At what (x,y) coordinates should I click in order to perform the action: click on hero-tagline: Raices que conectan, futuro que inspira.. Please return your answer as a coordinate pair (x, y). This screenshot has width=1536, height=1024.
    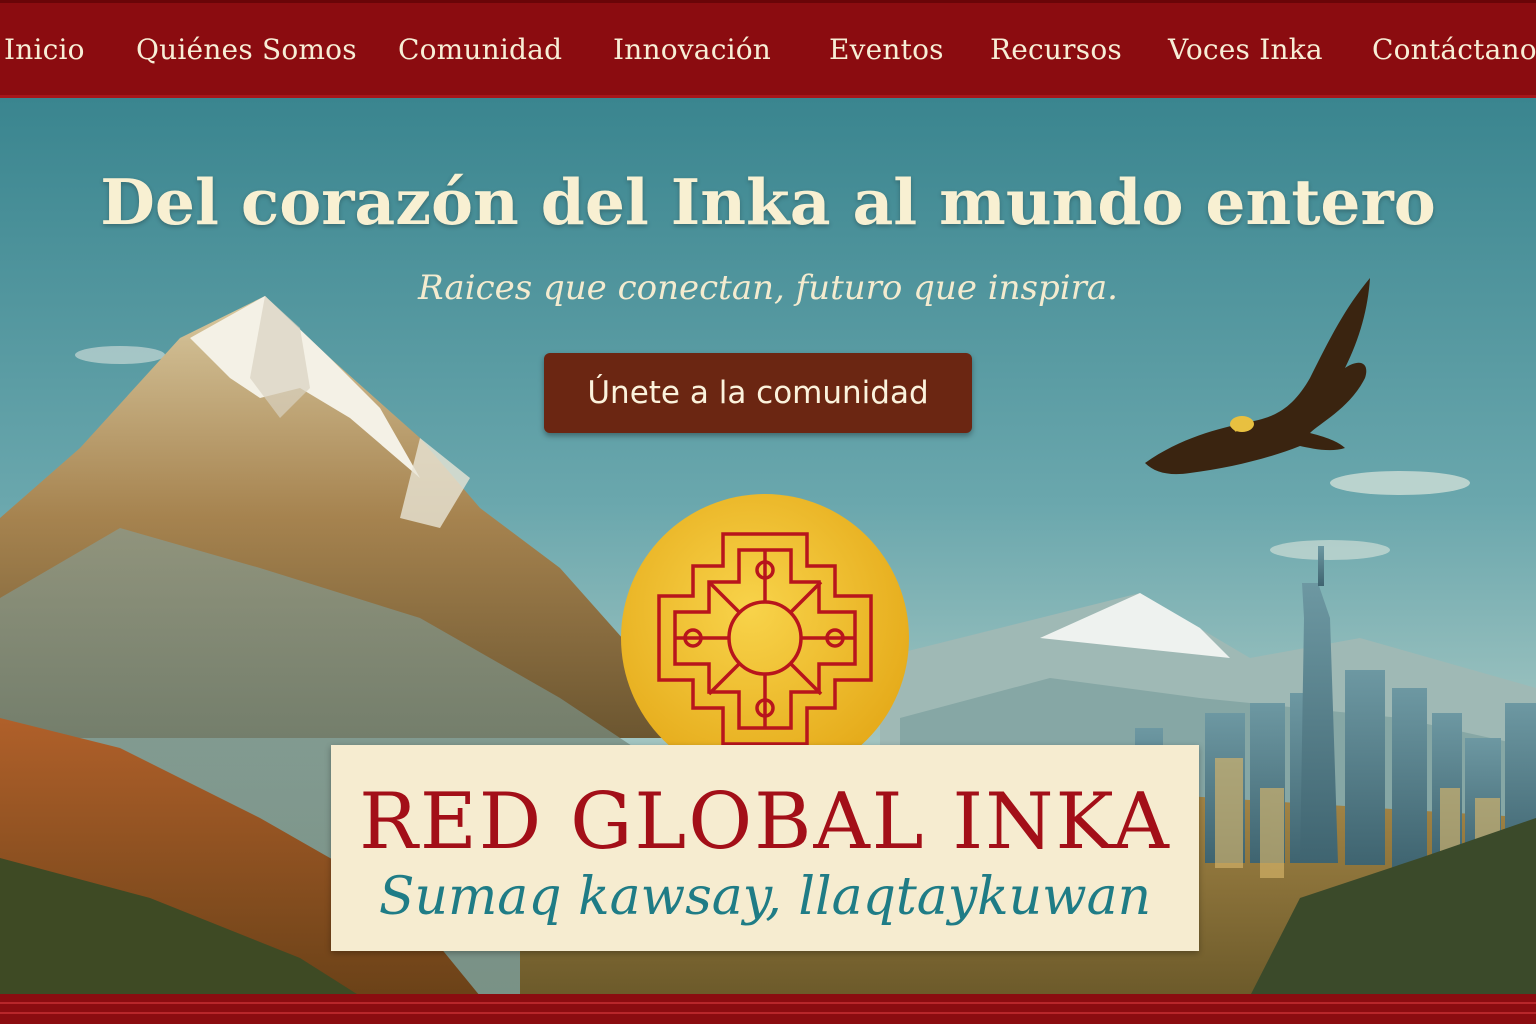
    Looking at the image, I should click on (768, 288).